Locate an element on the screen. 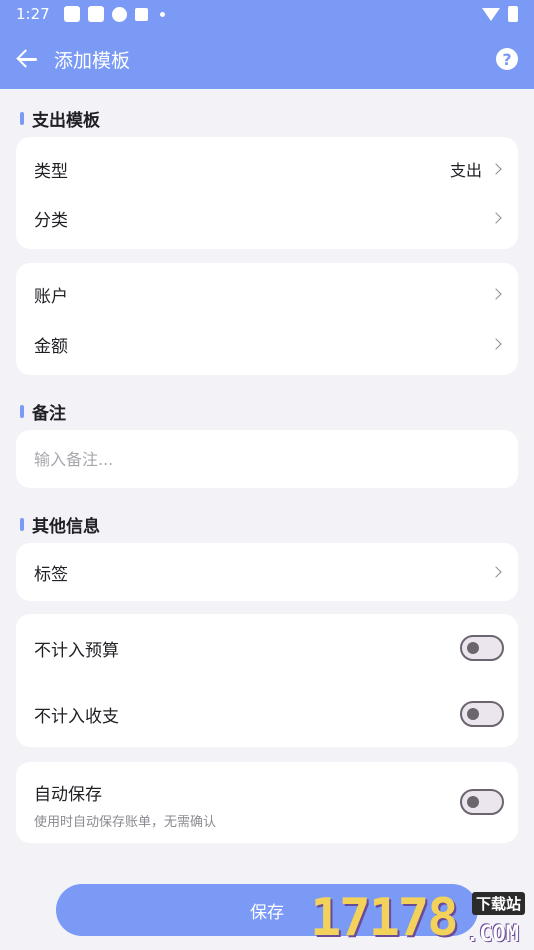  card-tags: 标签 is located at coordinates (267, 572).